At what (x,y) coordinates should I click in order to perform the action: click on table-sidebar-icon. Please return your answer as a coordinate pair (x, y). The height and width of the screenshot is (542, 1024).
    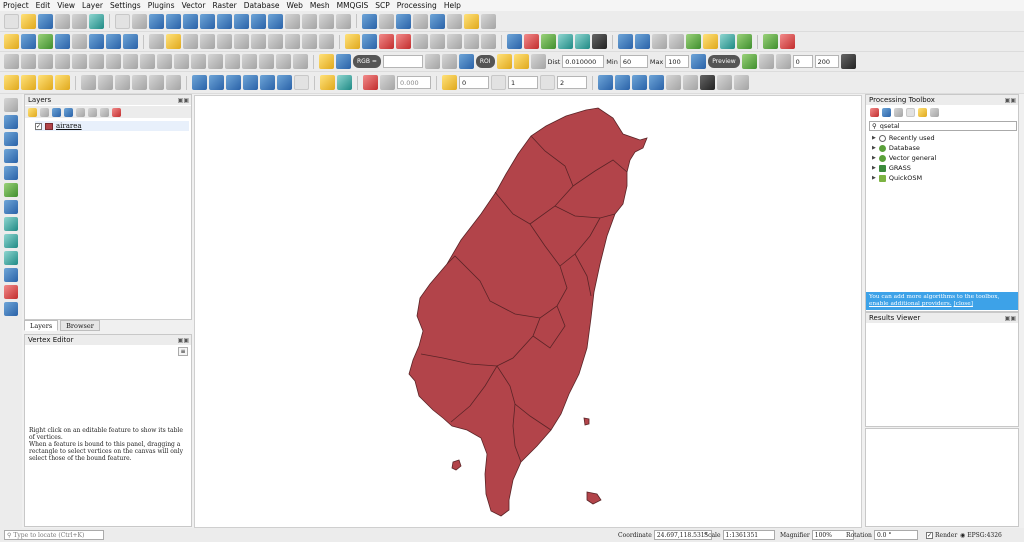
    Looking at the image, I should click on (11, 309).